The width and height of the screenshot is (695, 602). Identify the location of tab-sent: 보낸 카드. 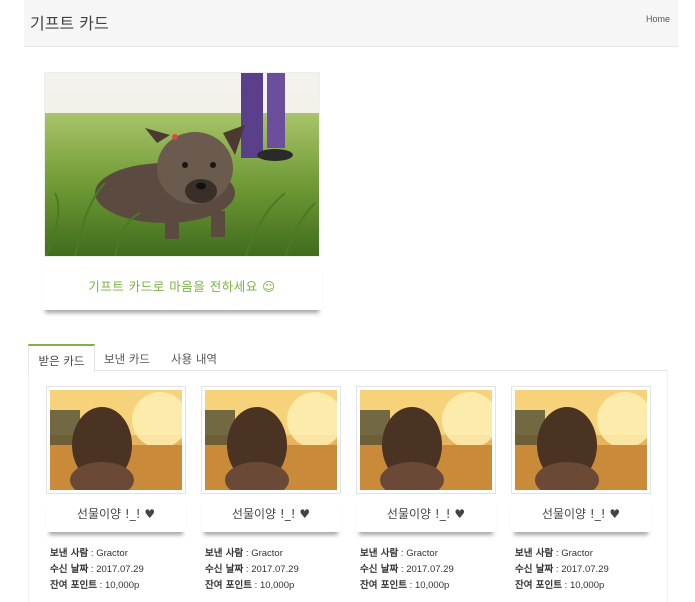
(127, 357).